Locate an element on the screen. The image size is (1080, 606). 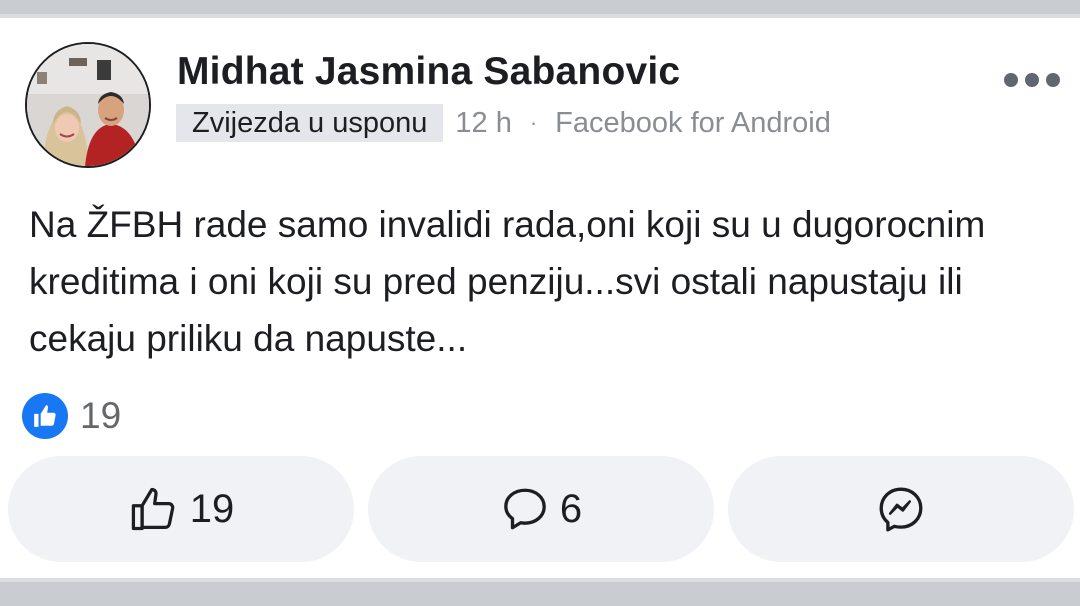
avatar is located at coordinates (88, 105).